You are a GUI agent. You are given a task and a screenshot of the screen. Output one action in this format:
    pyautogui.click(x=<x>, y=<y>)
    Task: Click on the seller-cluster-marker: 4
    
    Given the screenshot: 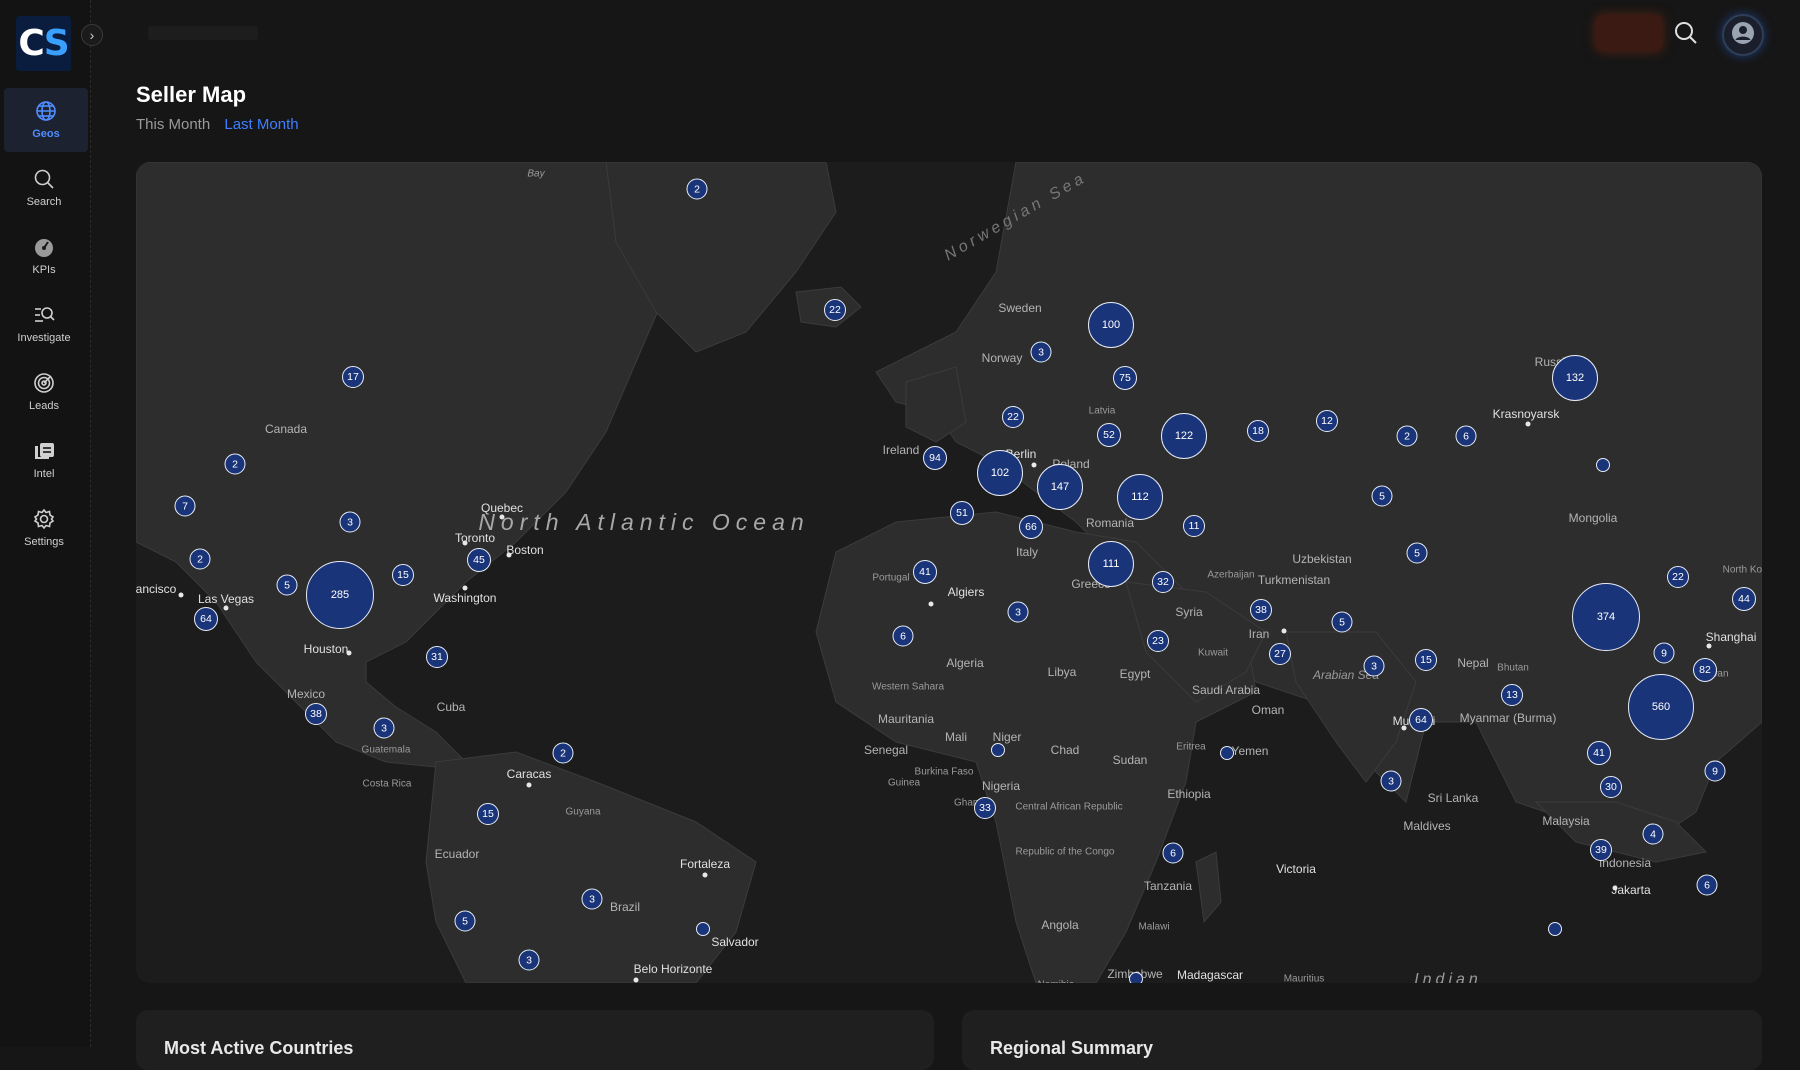 What is the action you would take?
    pyautogui.click(x=1653, y=834)
    